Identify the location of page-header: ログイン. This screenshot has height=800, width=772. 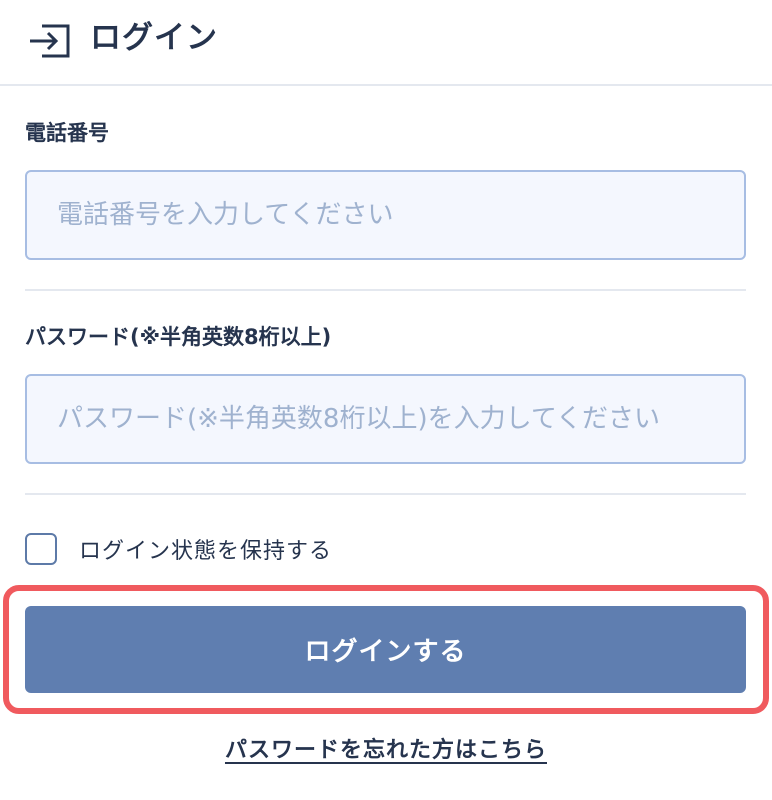
(386, 43).